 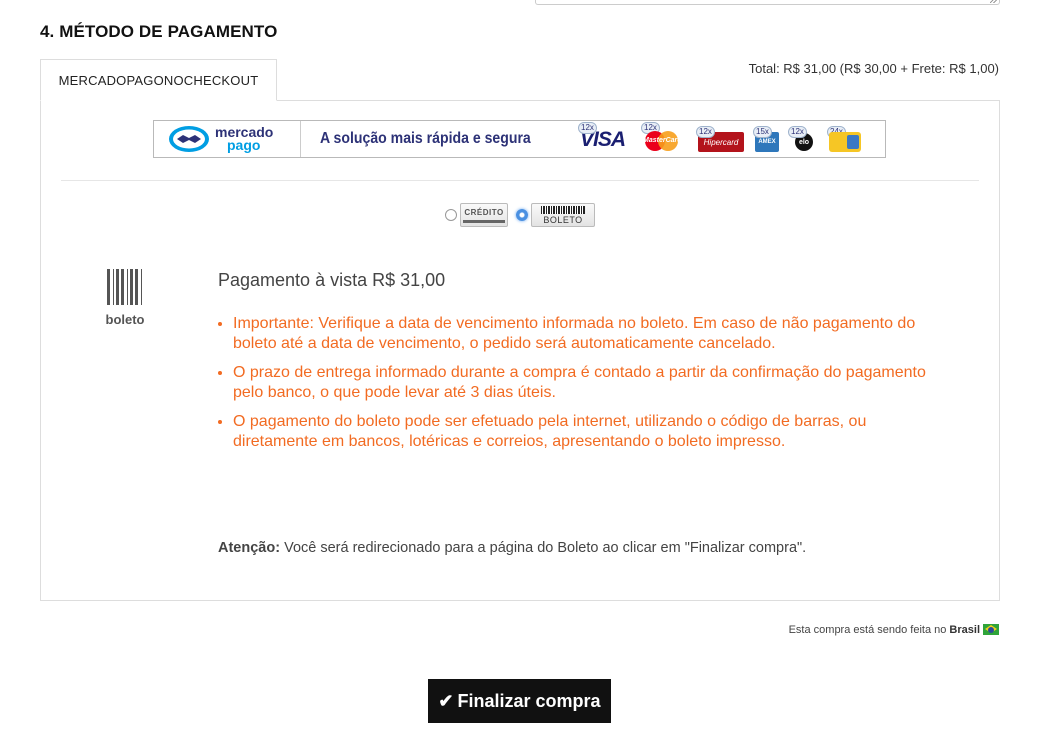 What do you see at coordinates (664, 137) in the screenshot?
I see `mastercard-card-icon: 12x MasterCard` at bounding box center [664, 137].